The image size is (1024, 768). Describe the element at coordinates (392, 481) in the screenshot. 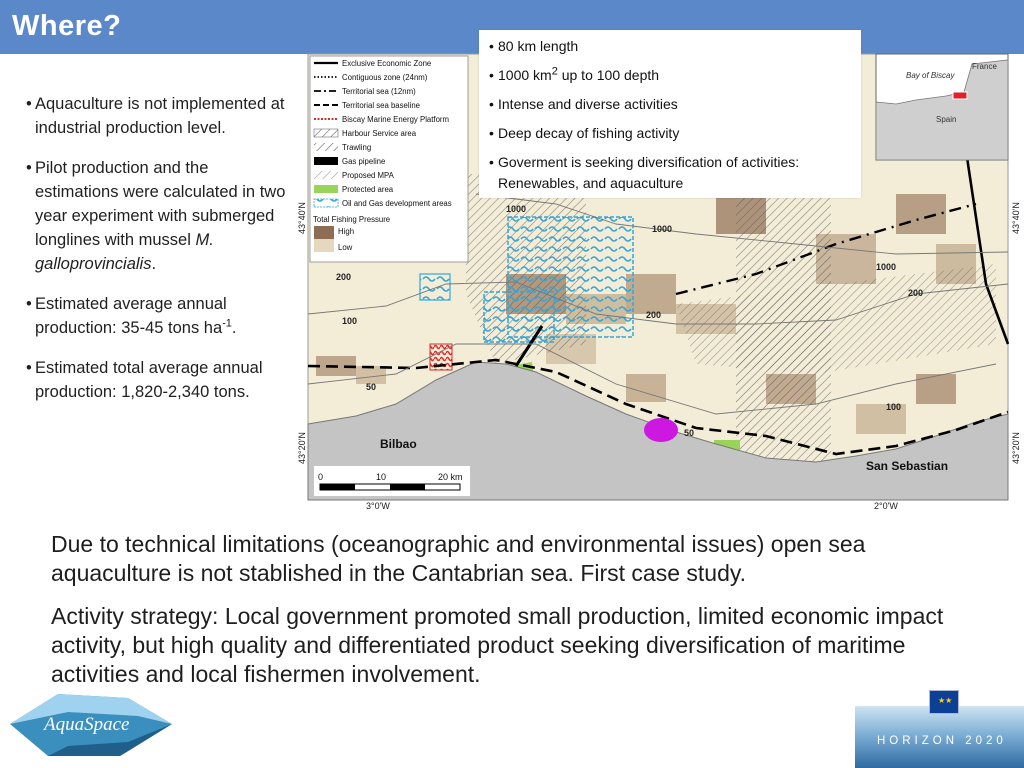

I see `scale-bar: 0 10 20 km` at that location.